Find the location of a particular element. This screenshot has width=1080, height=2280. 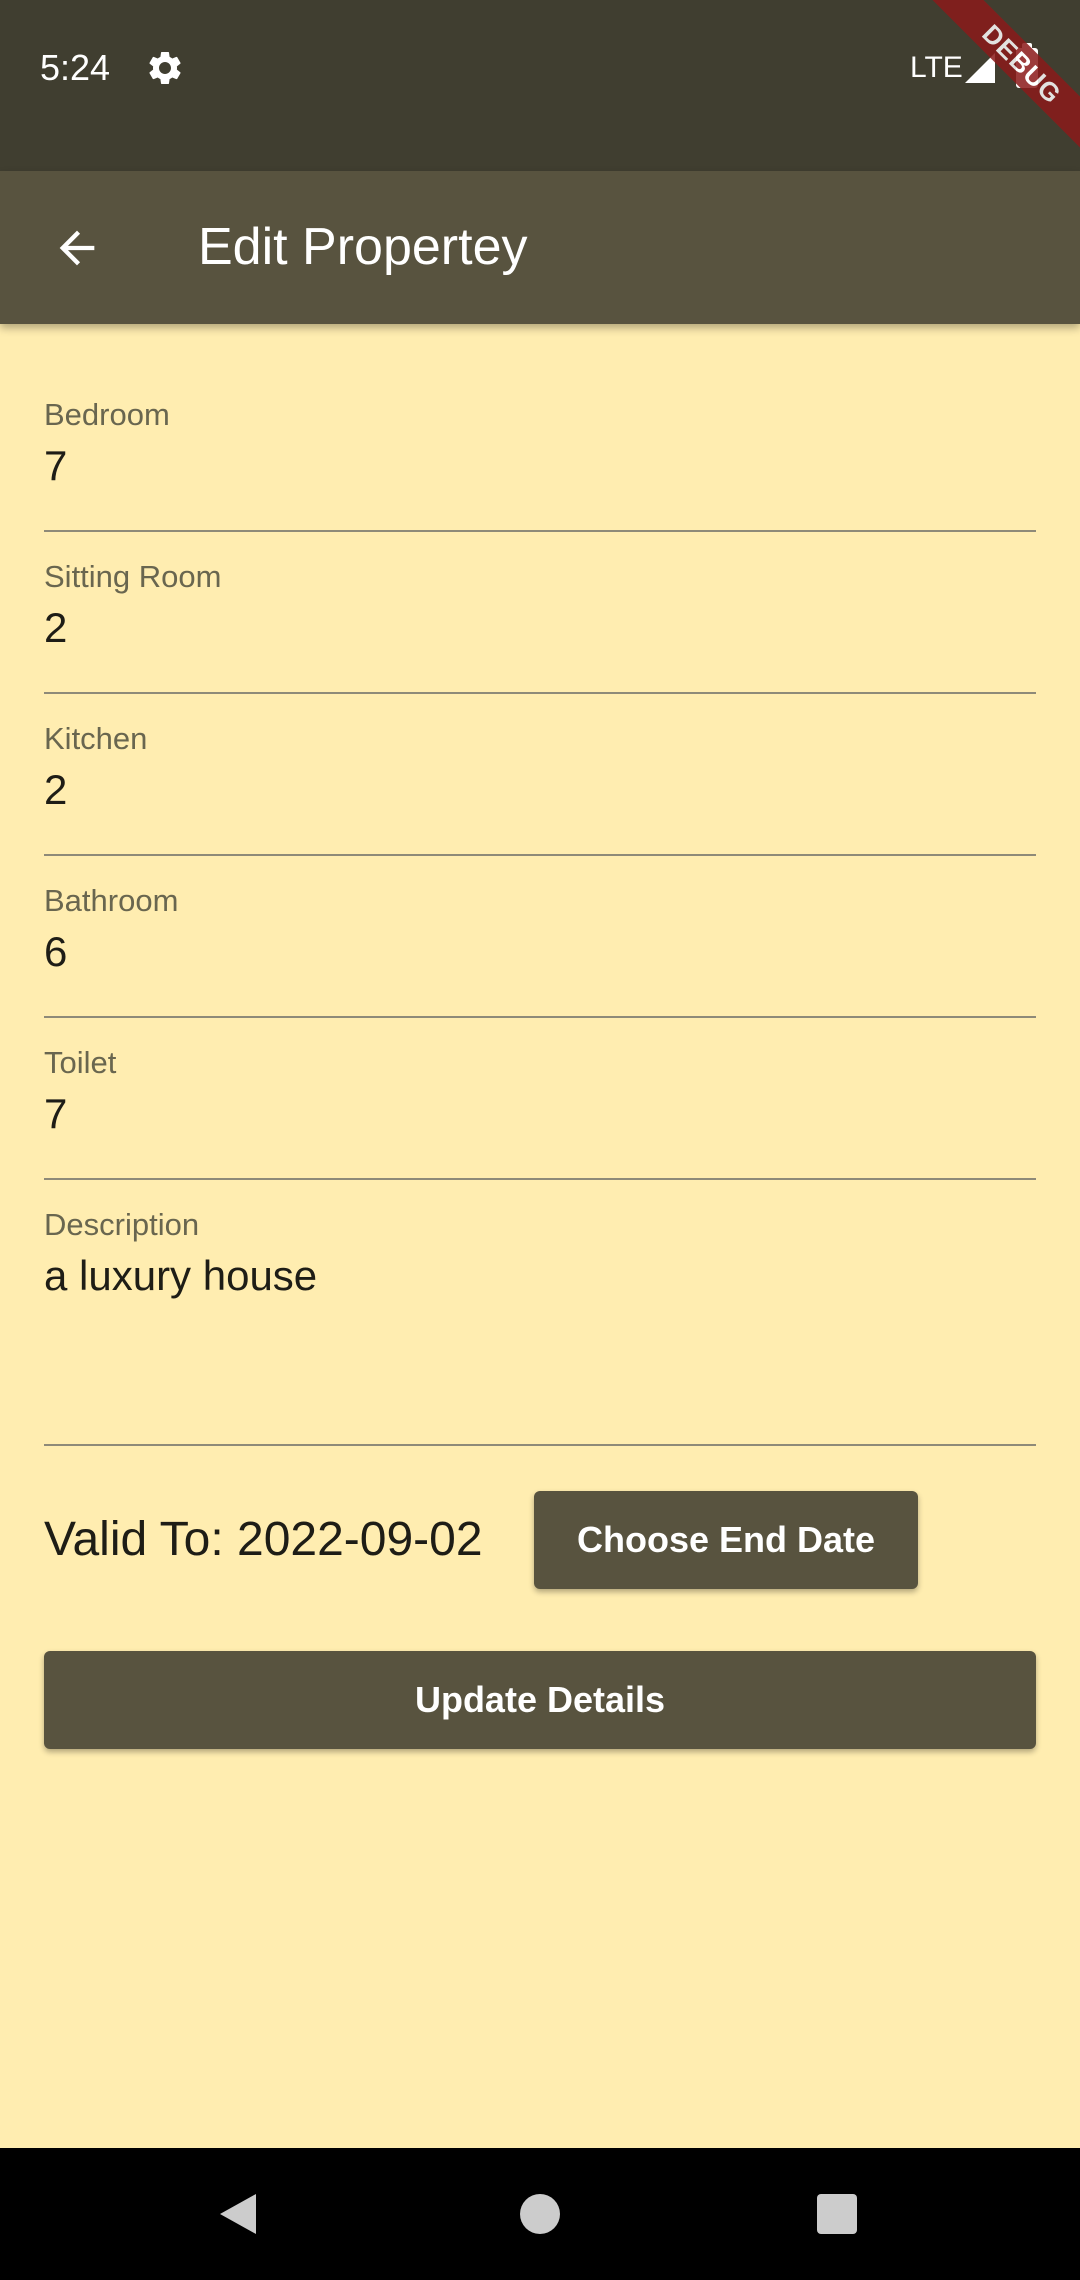

toilet-field: Toilet 7 is located at coordinates (540, 1112).